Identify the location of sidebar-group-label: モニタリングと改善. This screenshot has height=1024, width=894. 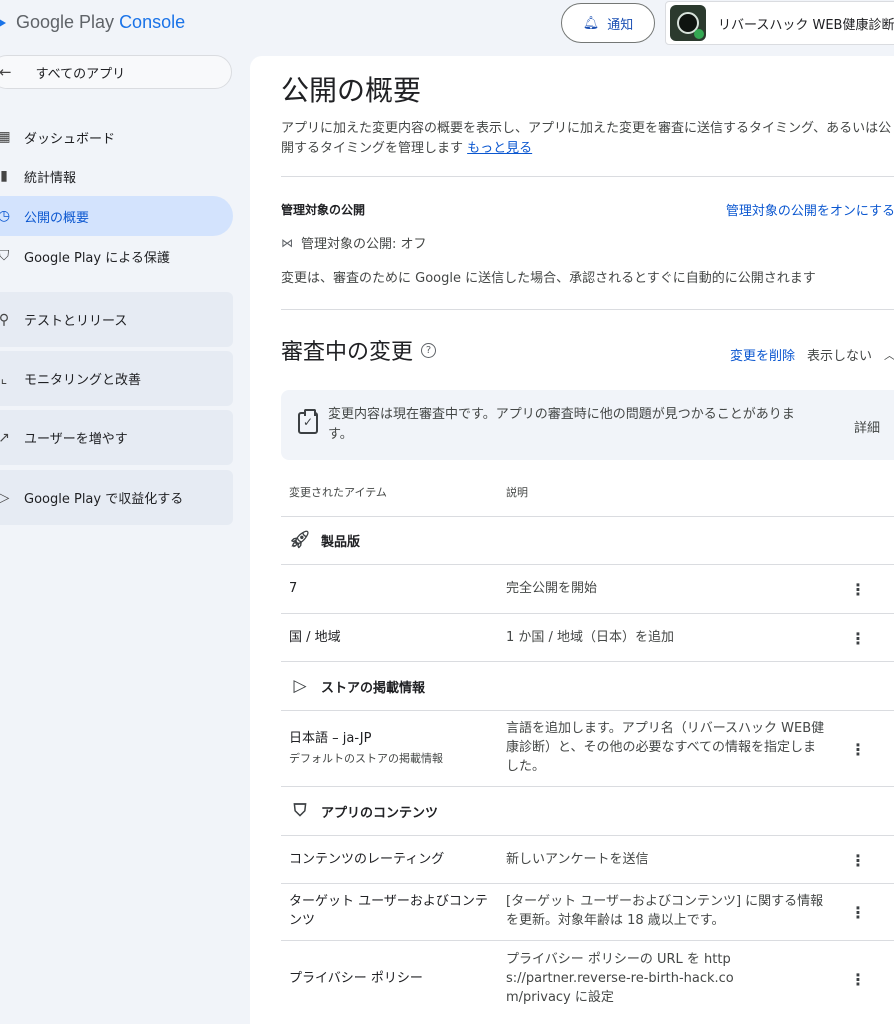
(83, 380).